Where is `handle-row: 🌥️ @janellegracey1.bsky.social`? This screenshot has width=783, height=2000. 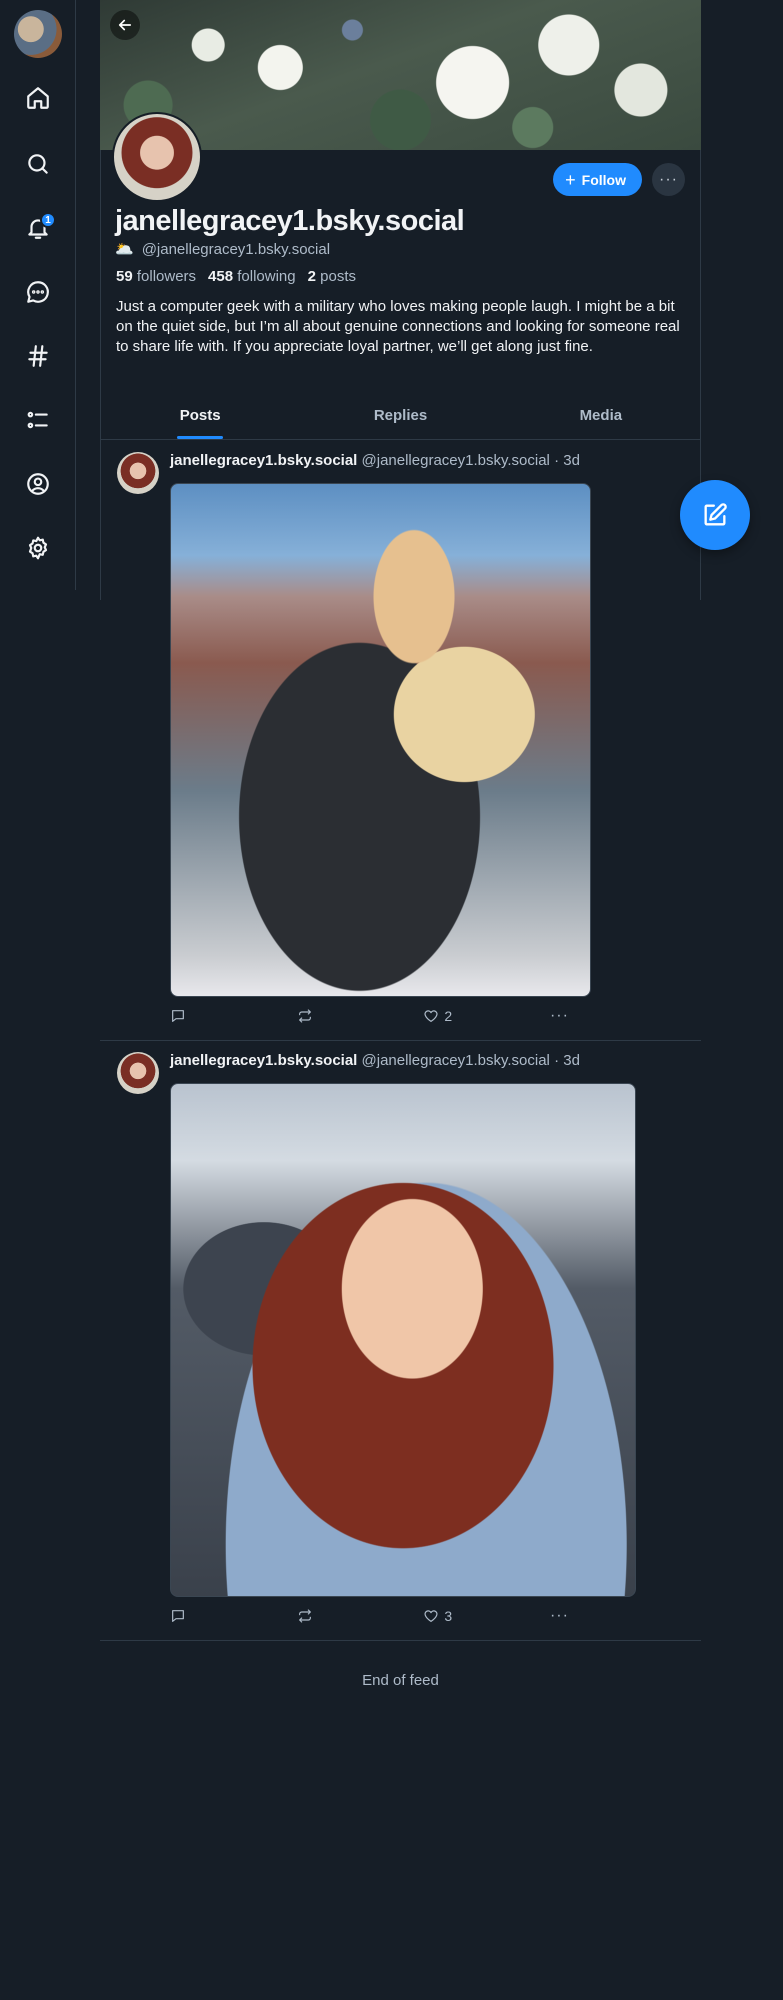
handle-row: 🌥️ @janellegracey1.bsky.social is located at coordinates (223, 249).